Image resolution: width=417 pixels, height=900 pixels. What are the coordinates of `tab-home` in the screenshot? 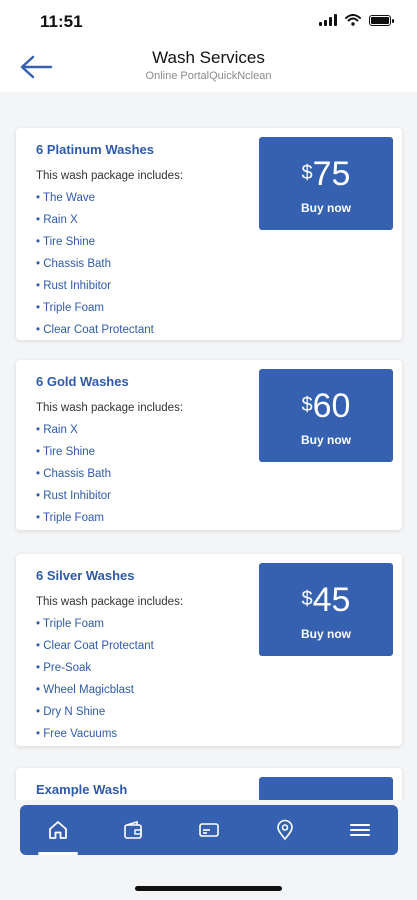 It's located at (57, 832).